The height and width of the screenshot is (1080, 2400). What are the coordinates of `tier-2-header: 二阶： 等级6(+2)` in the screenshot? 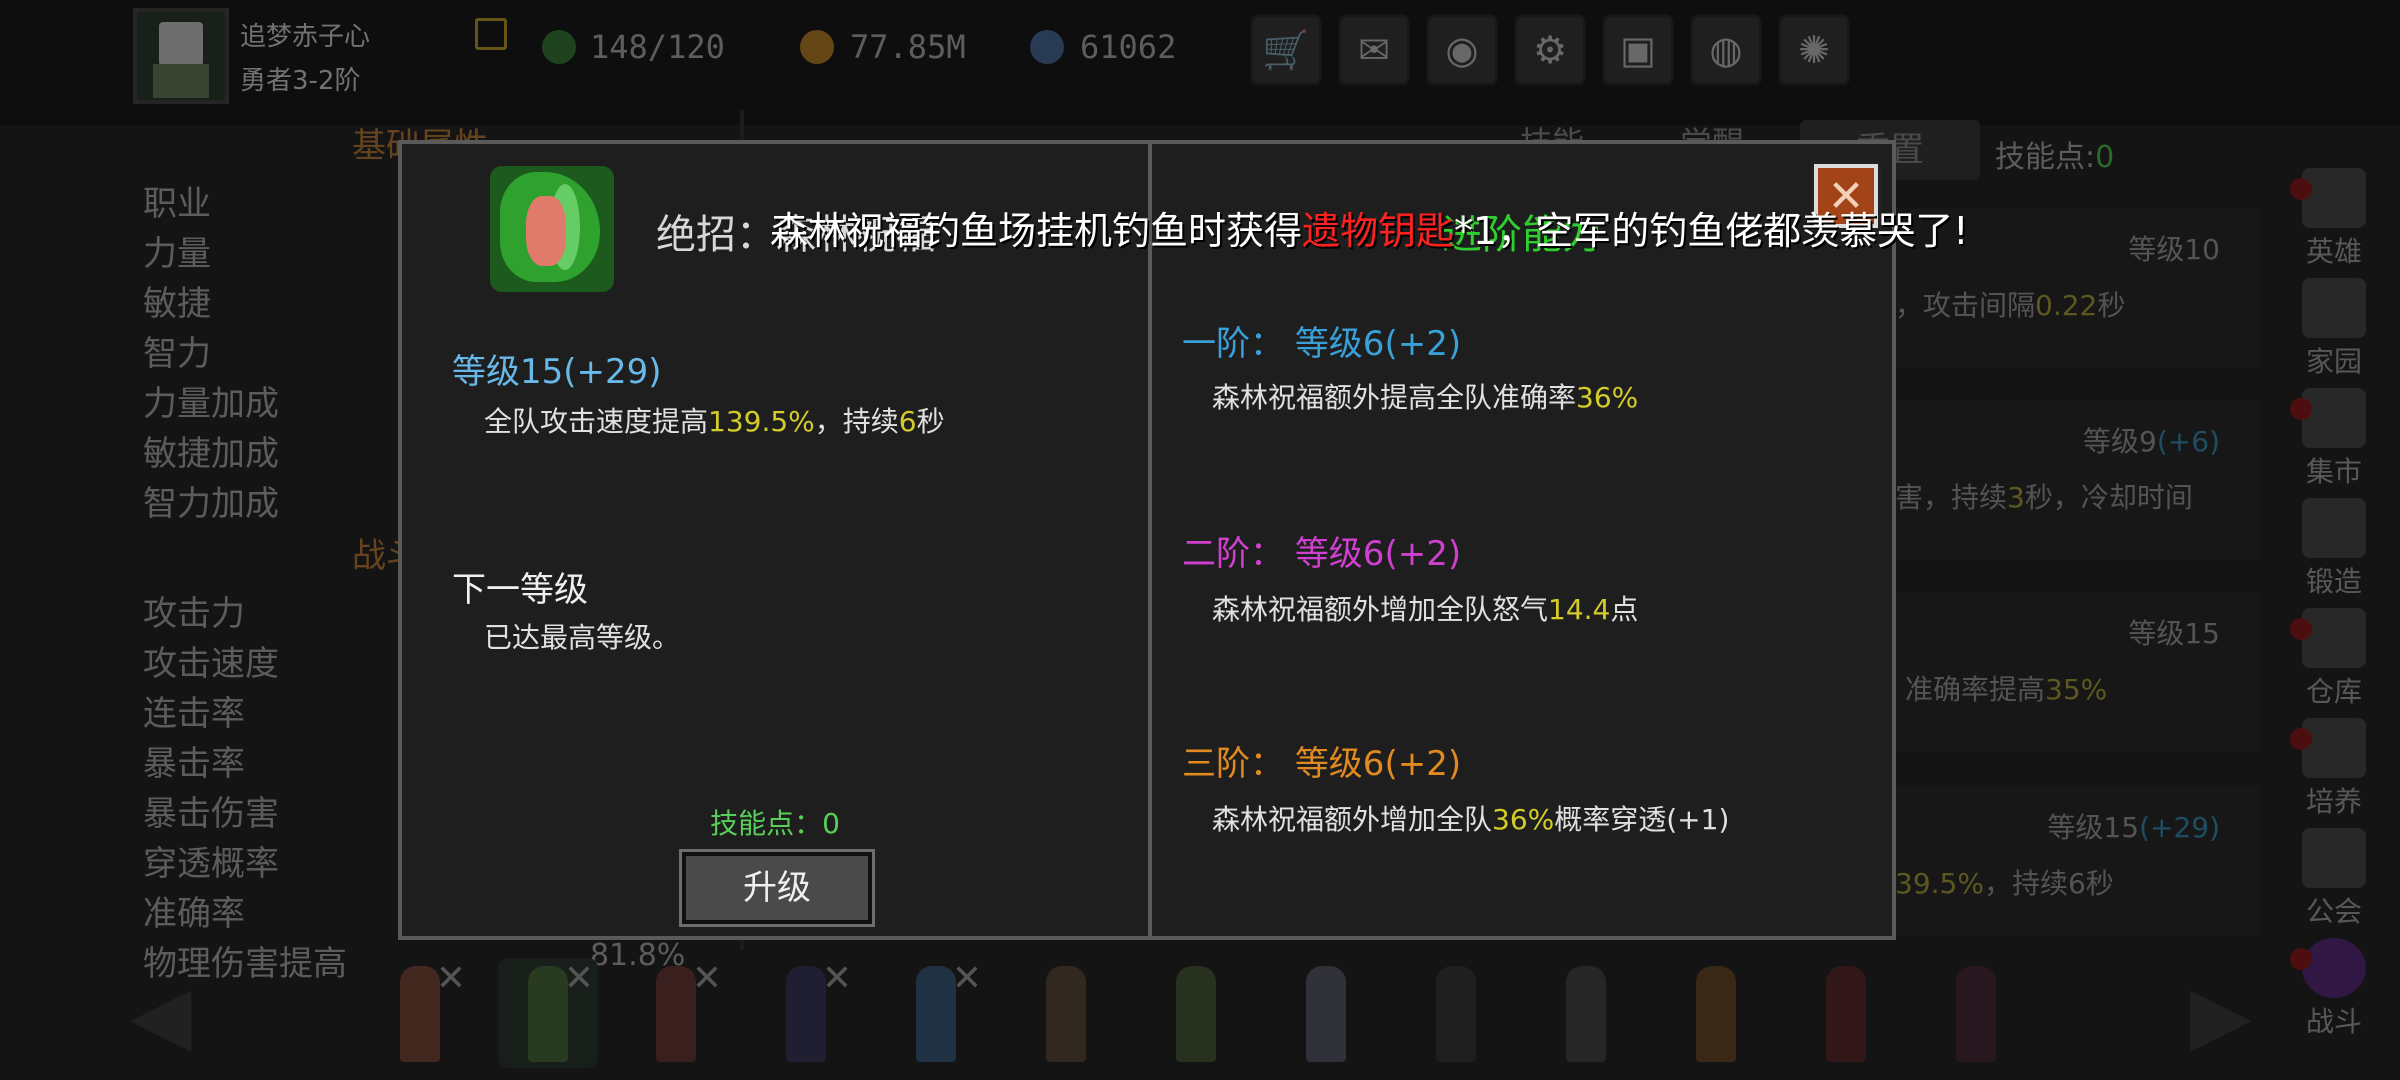 It's located at (1322, 554).